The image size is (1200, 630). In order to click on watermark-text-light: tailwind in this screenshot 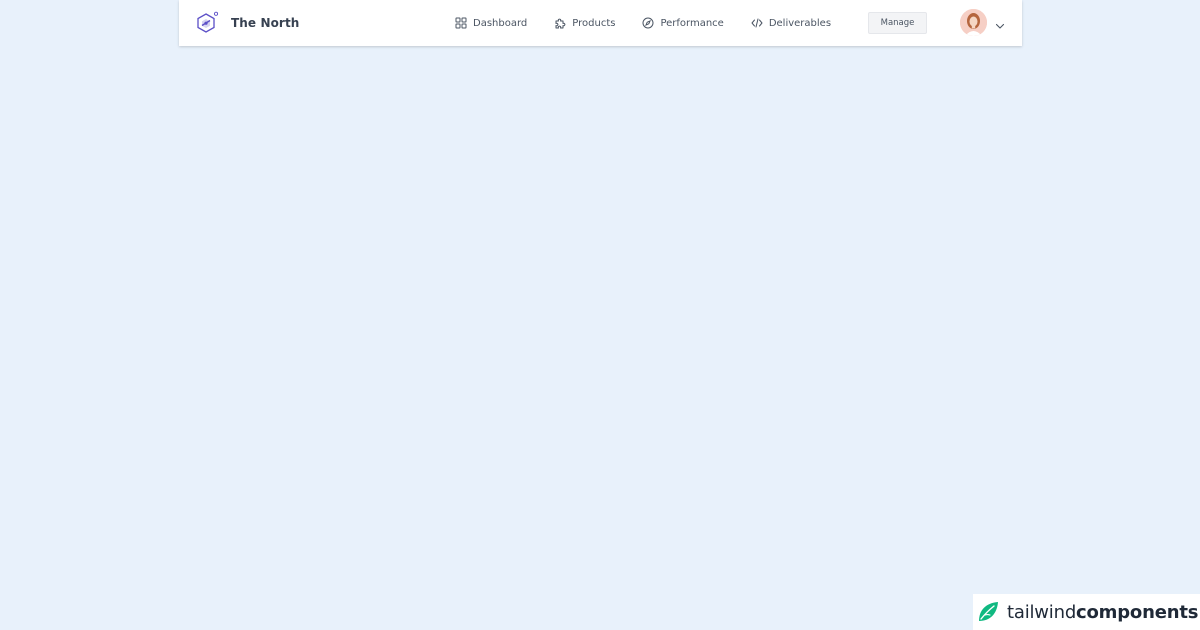, I will do `click(1042, 612)`.